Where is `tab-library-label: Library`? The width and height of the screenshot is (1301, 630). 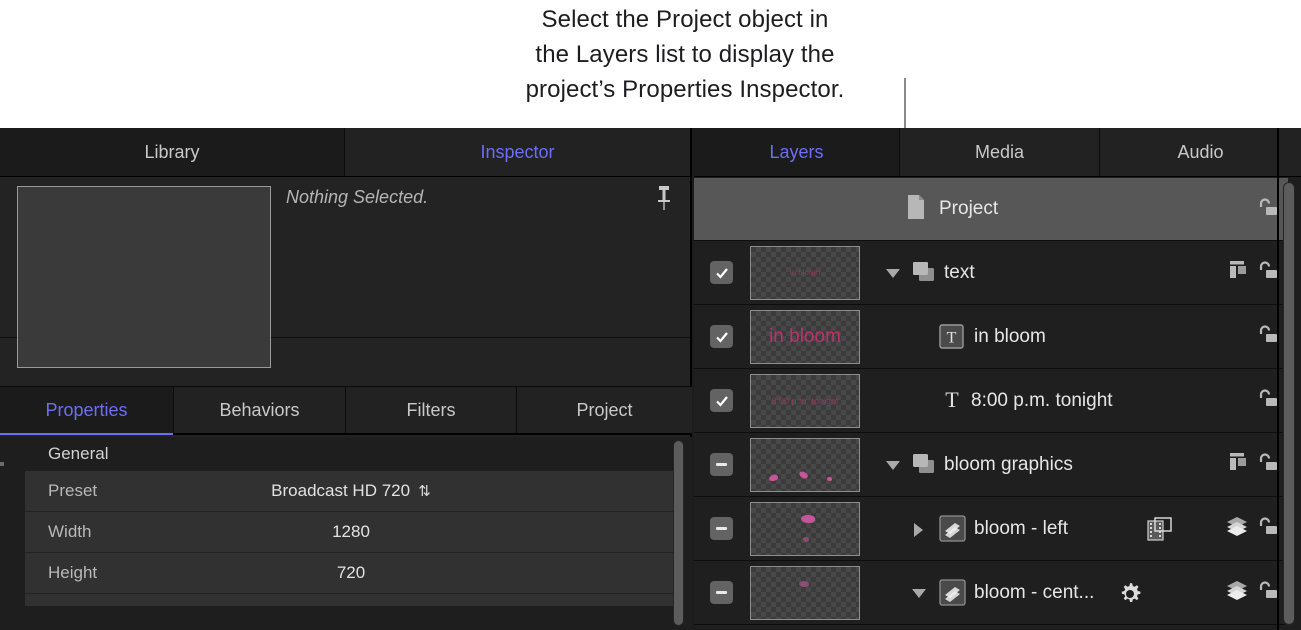 tab-library-label: Library is located at coordinates (172, 151).